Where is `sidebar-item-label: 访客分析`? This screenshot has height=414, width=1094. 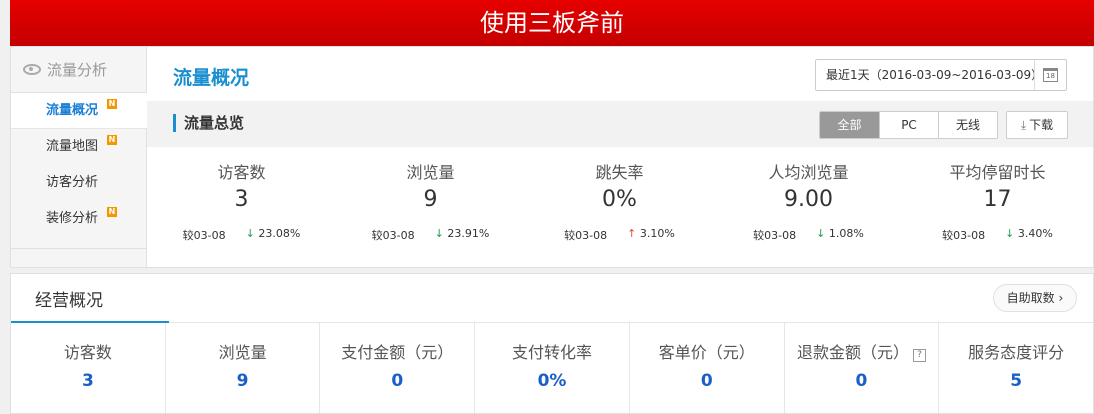
sidebar-item-label: 访客分析 is located at coordinates (72, 182).